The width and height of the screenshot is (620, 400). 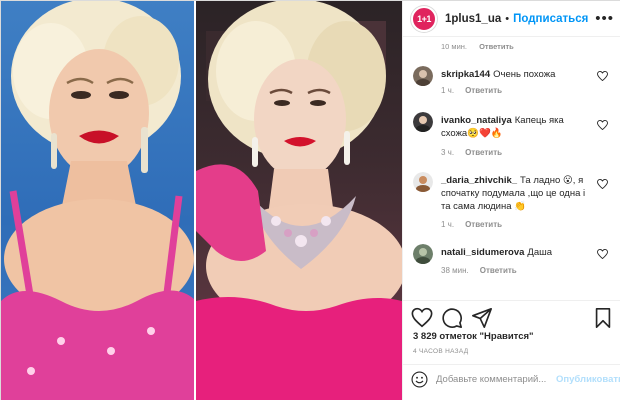 I want to click on comment-meta: 3 ч. Ответить, so click(x=477, y=152).